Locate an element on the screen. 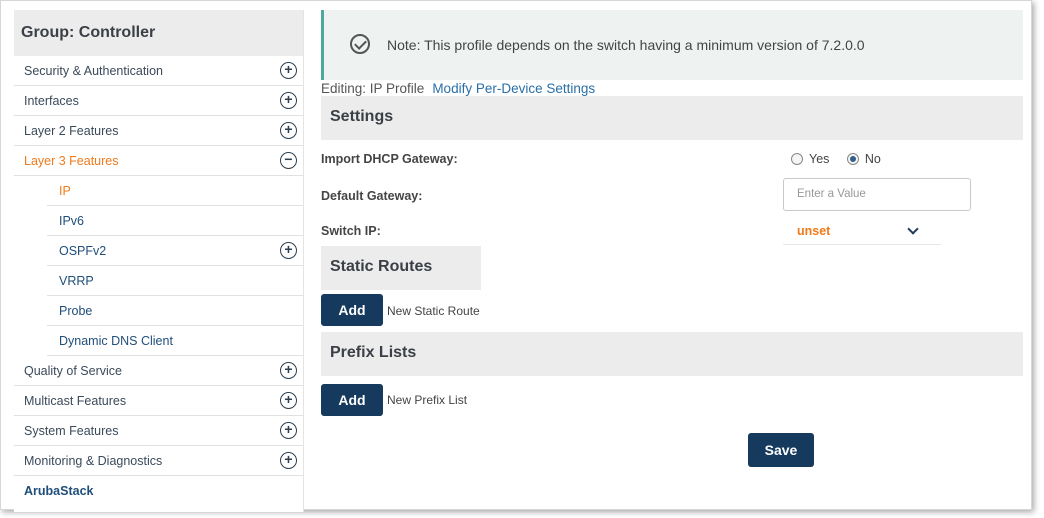 The height and width of the screenshot is (518, 1044). sidebar-item-label: Multicast Features is located at coordinates (75, 401).